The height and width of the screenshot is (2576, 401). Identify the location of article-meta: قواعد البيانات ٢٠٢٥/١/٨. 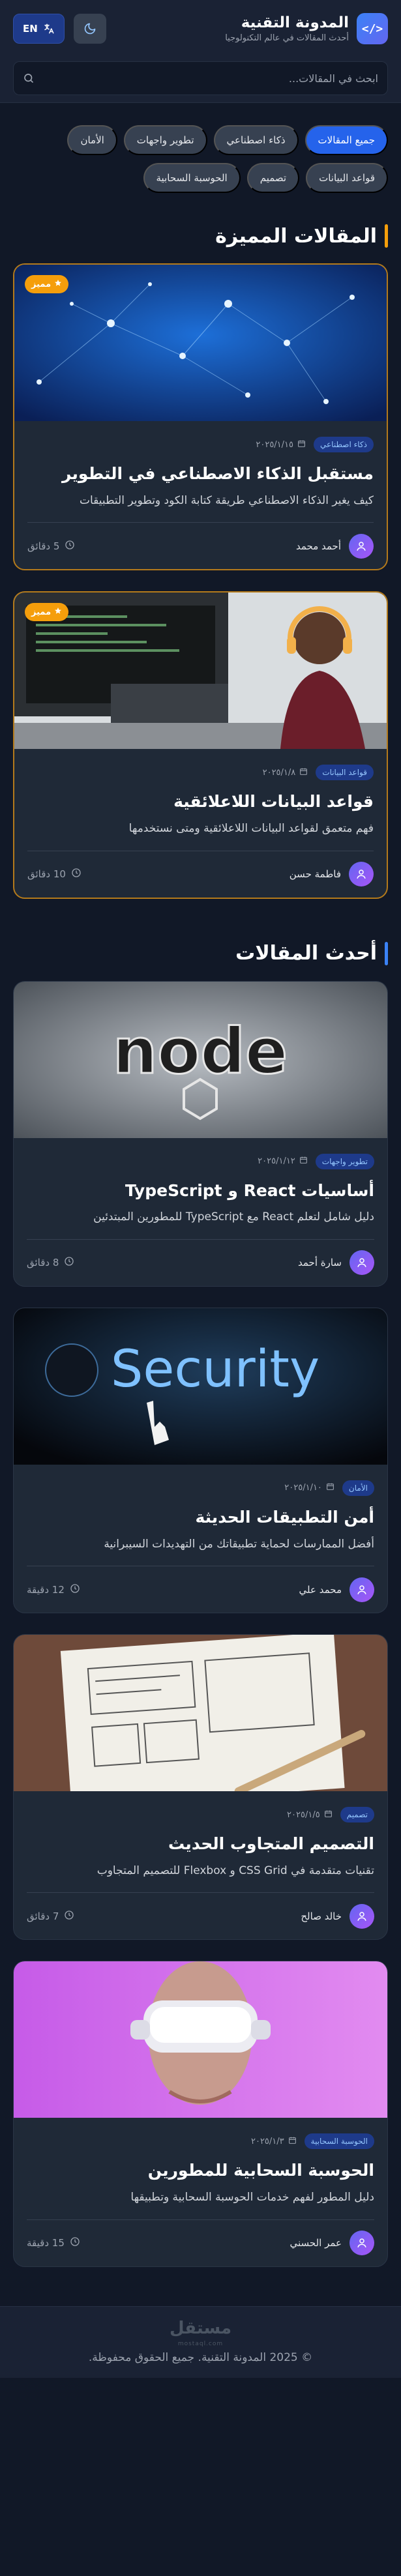
(200, 773).